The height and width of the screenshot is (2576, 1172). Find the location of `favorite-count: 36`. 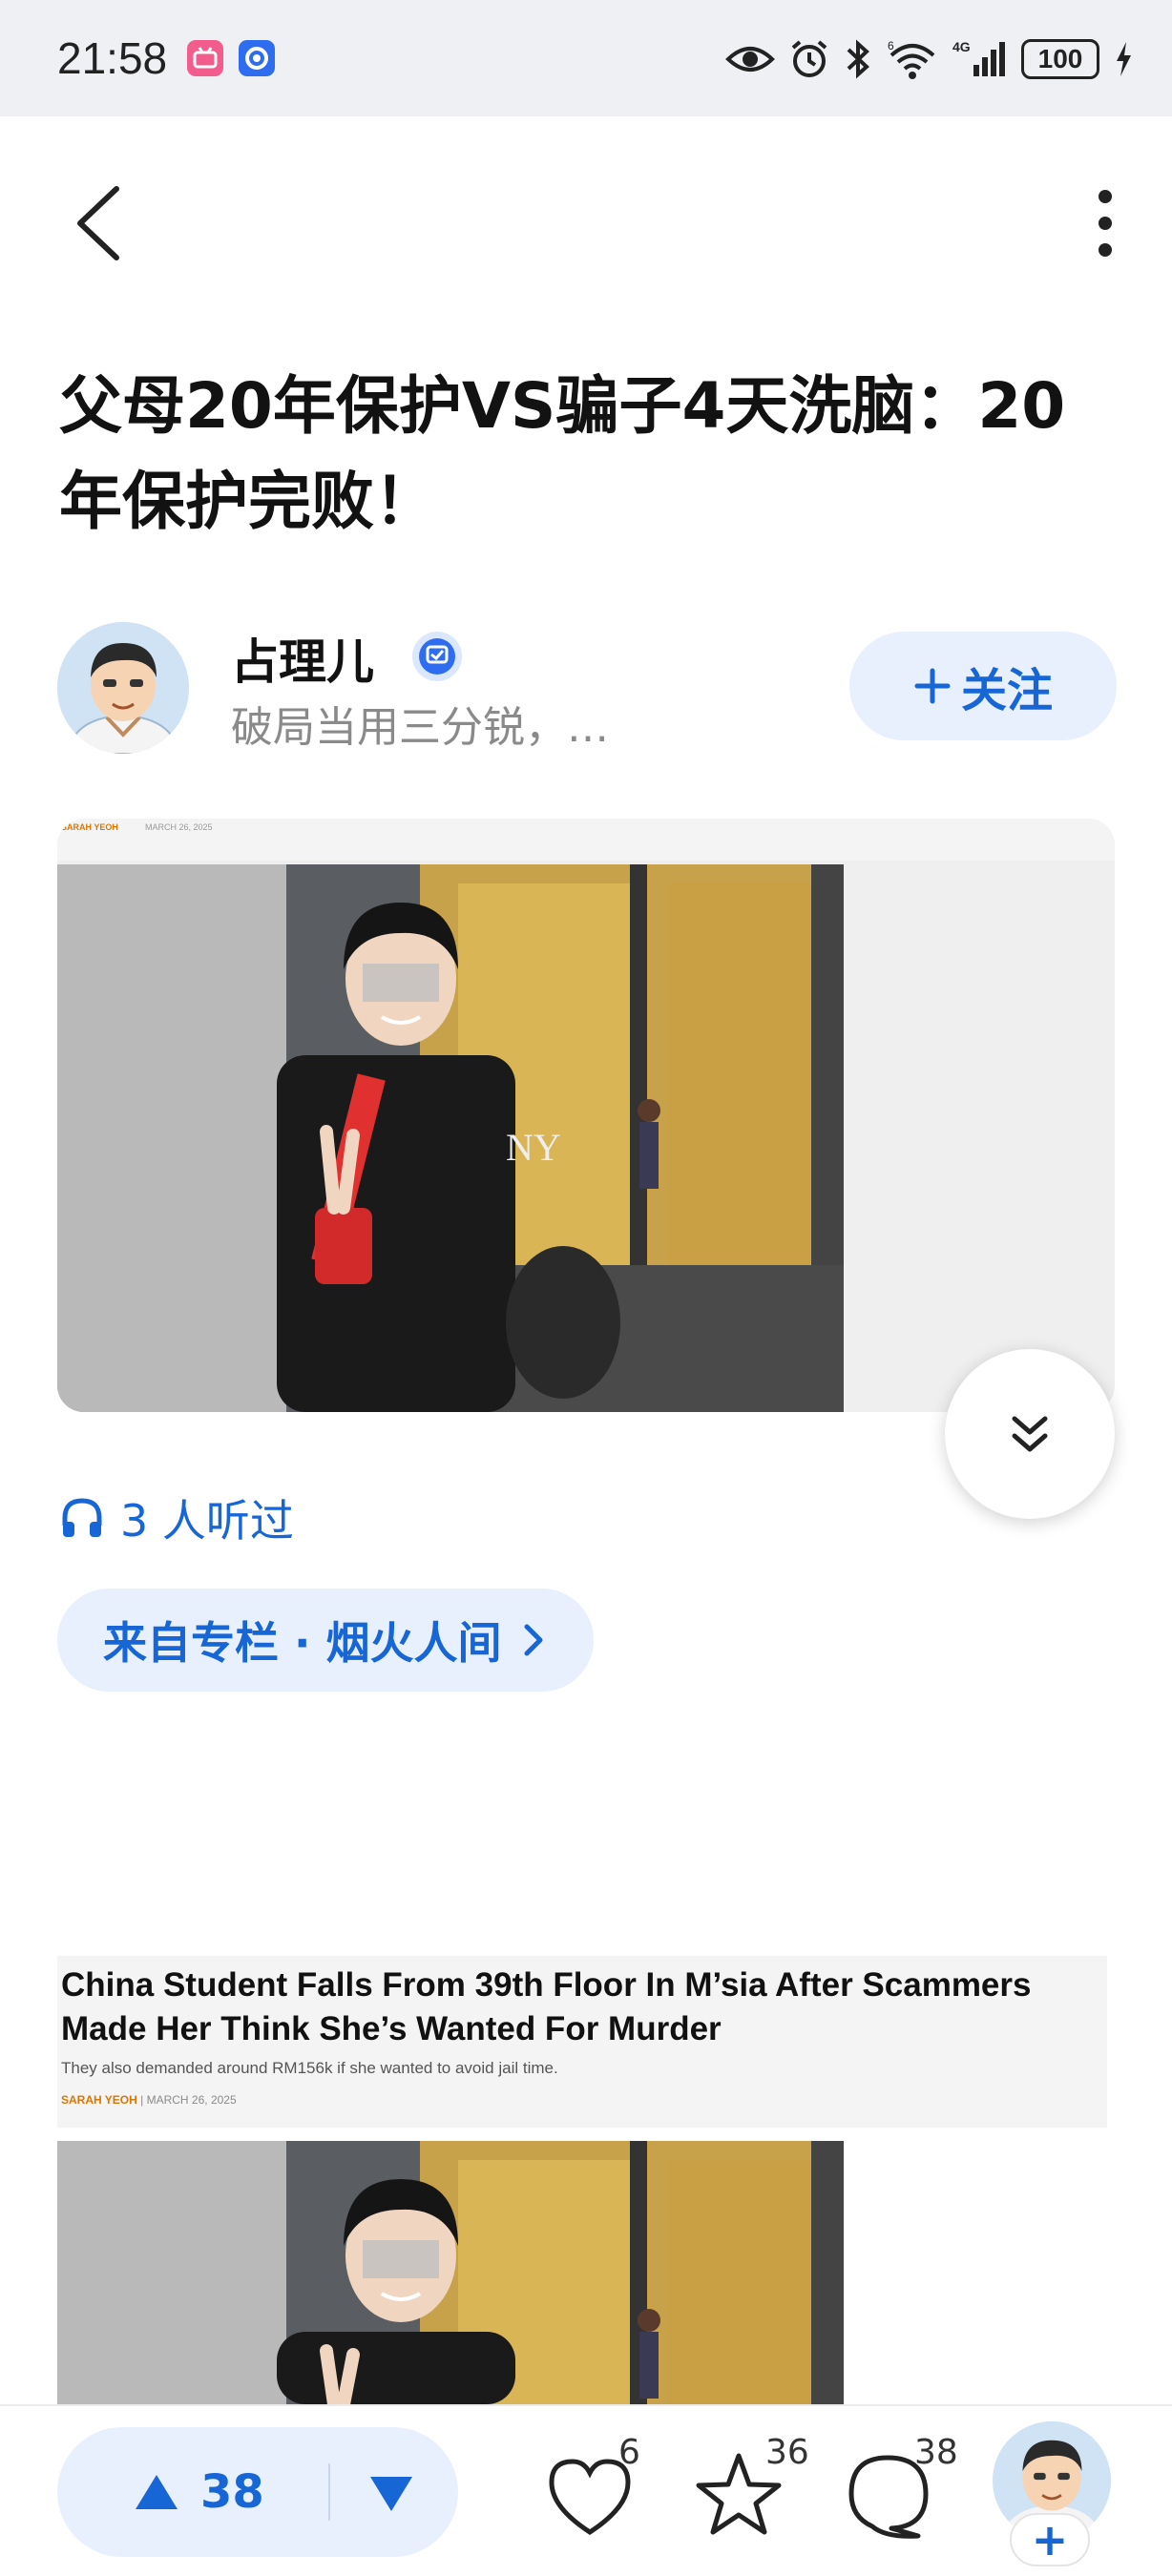

favorite-count: 36 is located at coordinates (787, 2452).